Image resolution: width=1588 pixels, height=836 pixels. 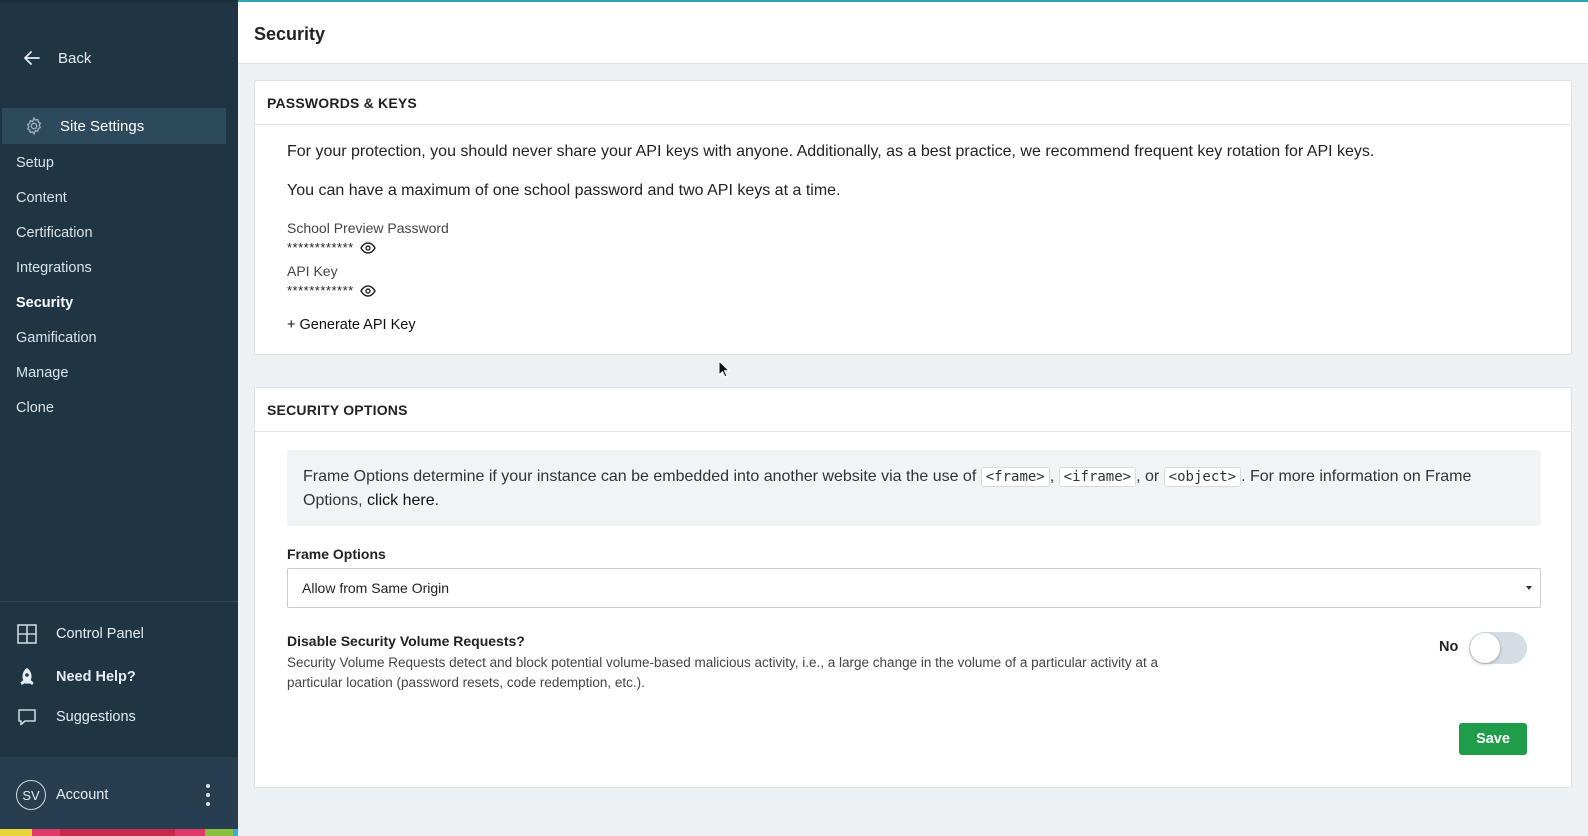 I want to click on arrow-left-icon, so click(x=32, y=58).